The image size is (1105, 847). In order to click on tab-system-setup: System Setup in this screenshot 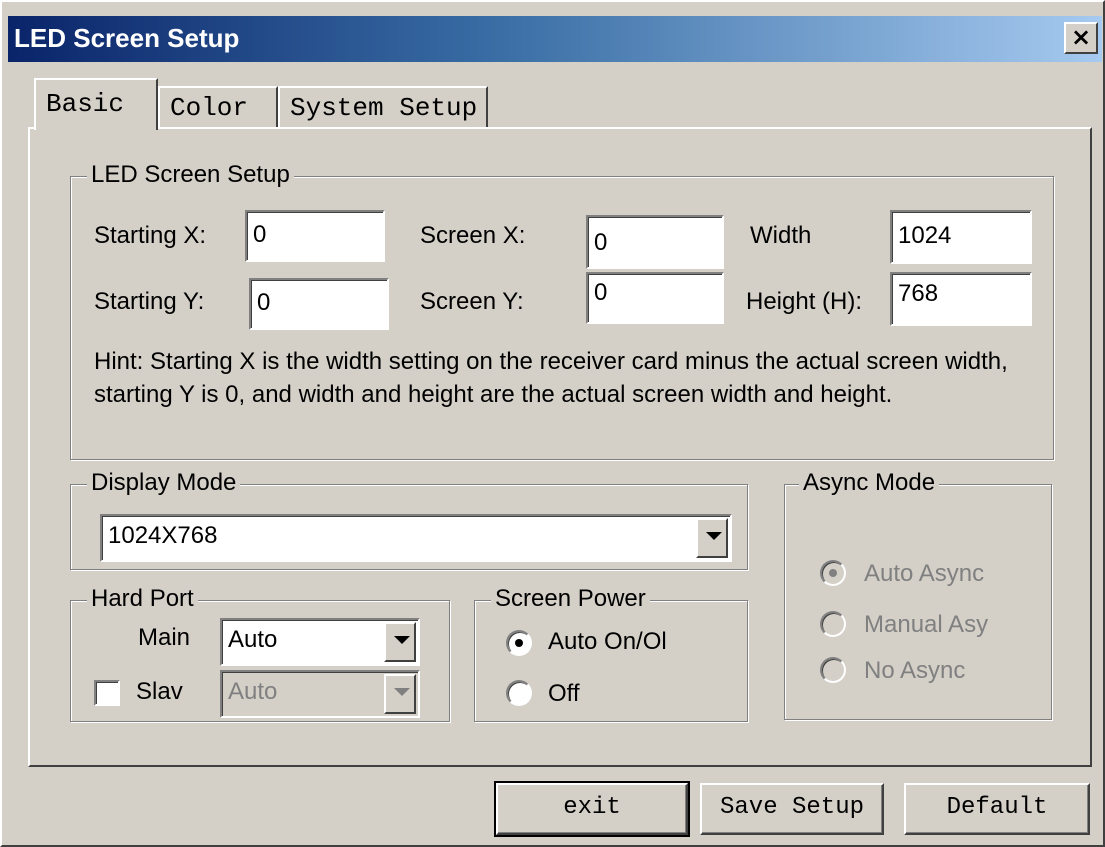, I will do `click(383, 107)`.